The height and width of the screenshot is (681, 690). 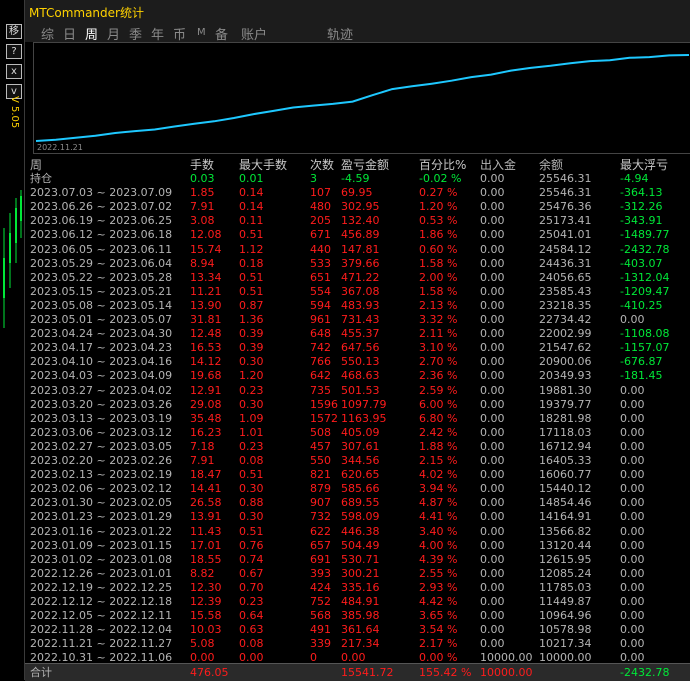 I want to click on row-lots: 29.08, so click(x=206, y=404).